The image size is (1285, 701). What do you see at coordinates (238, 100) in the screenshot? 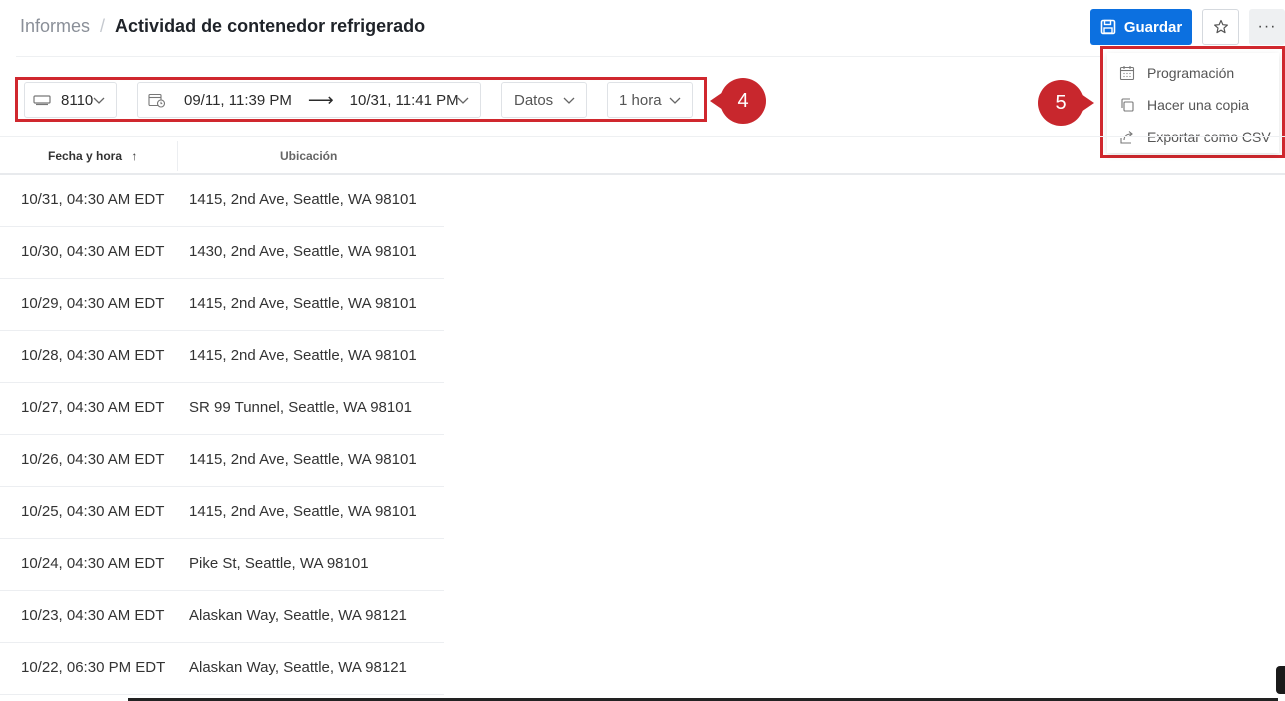
I see `date-from: 09/11, 11:39 PM` at bounding box center [238, 100].